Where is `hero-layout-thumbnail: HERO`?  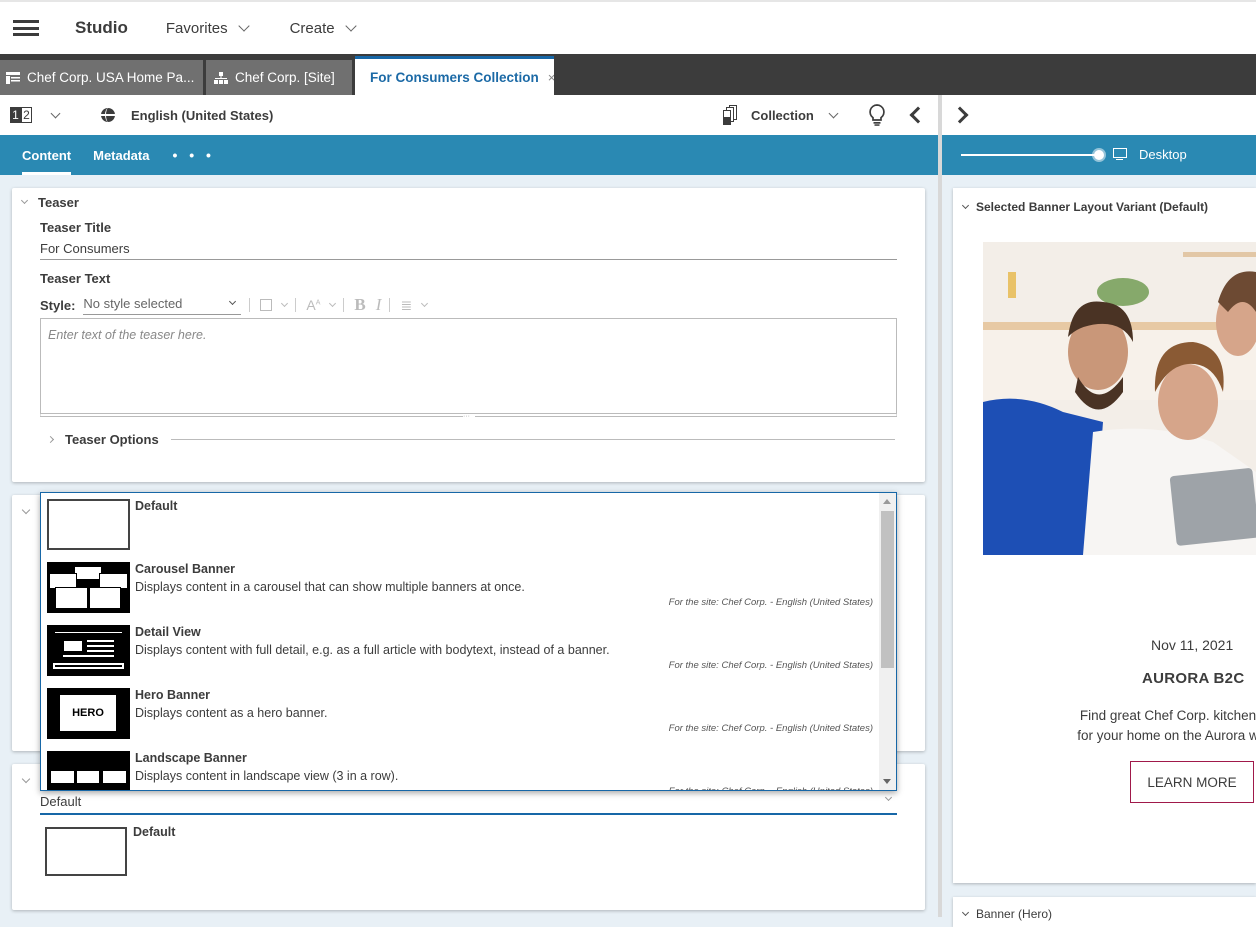 hero-layout-thumbnail: HERO is located at coordinates (88, 713).